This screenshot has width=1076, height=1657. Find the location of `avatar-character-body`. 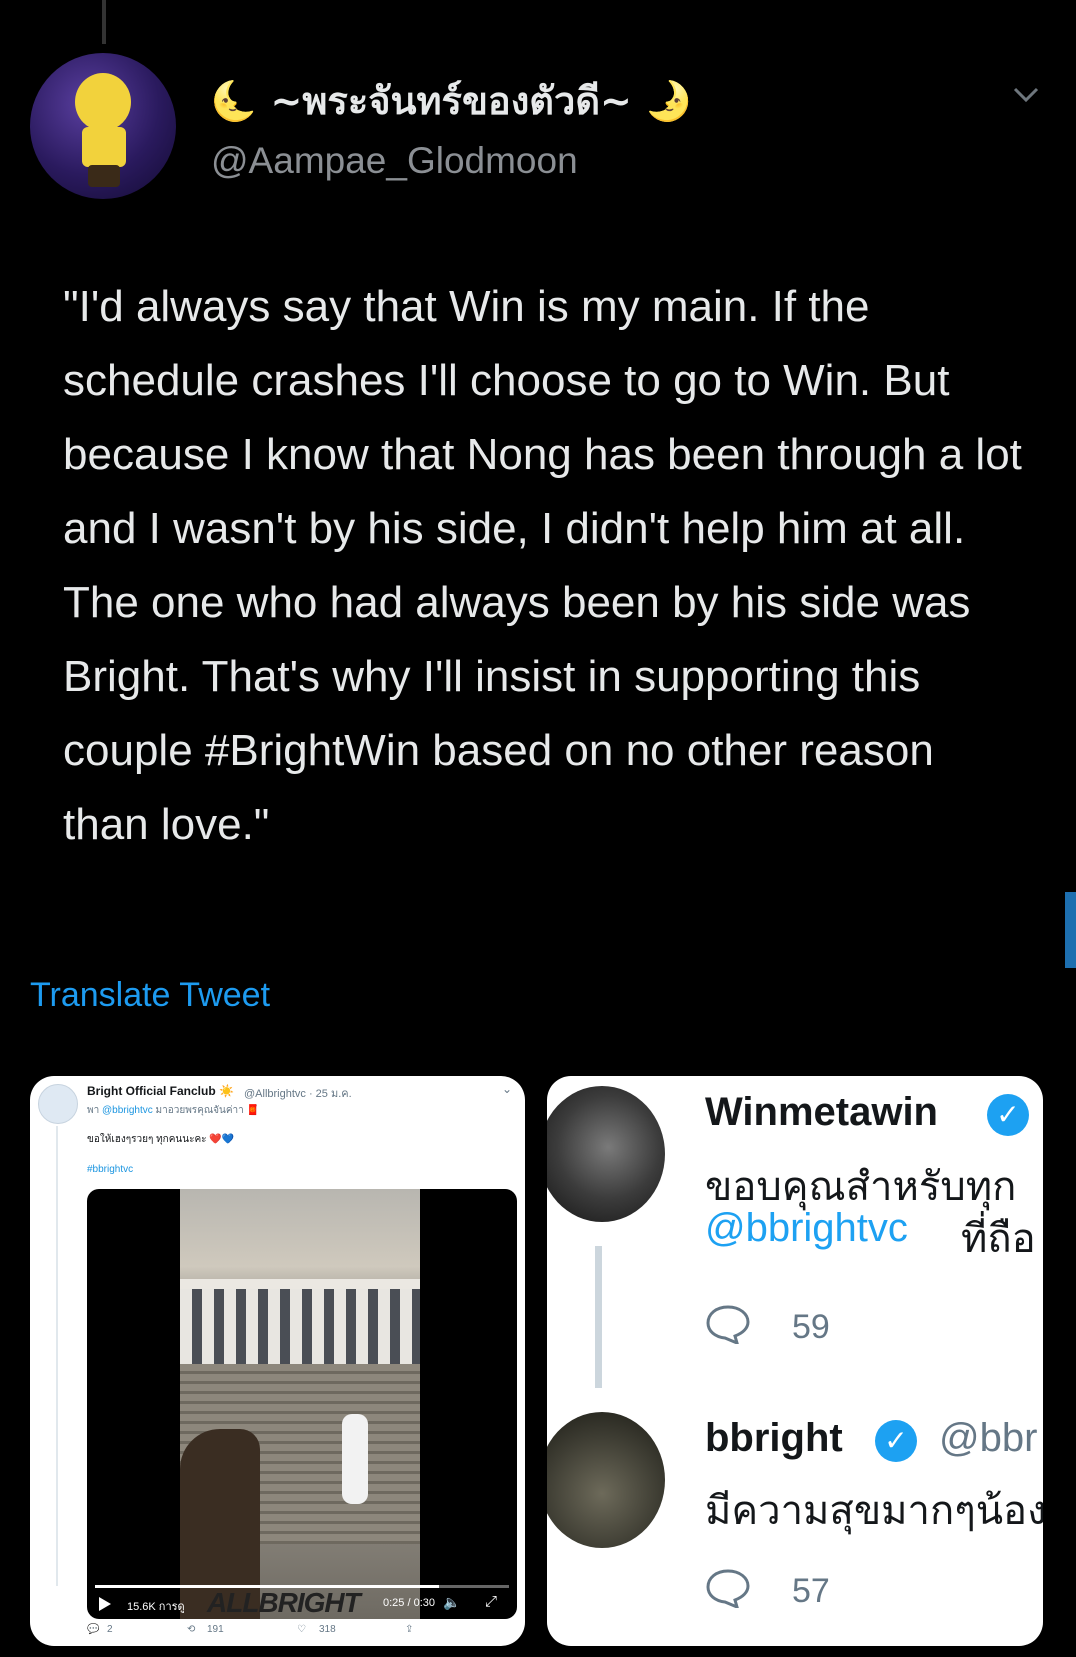

avatar-character-body is located at coordinates (104, 147).